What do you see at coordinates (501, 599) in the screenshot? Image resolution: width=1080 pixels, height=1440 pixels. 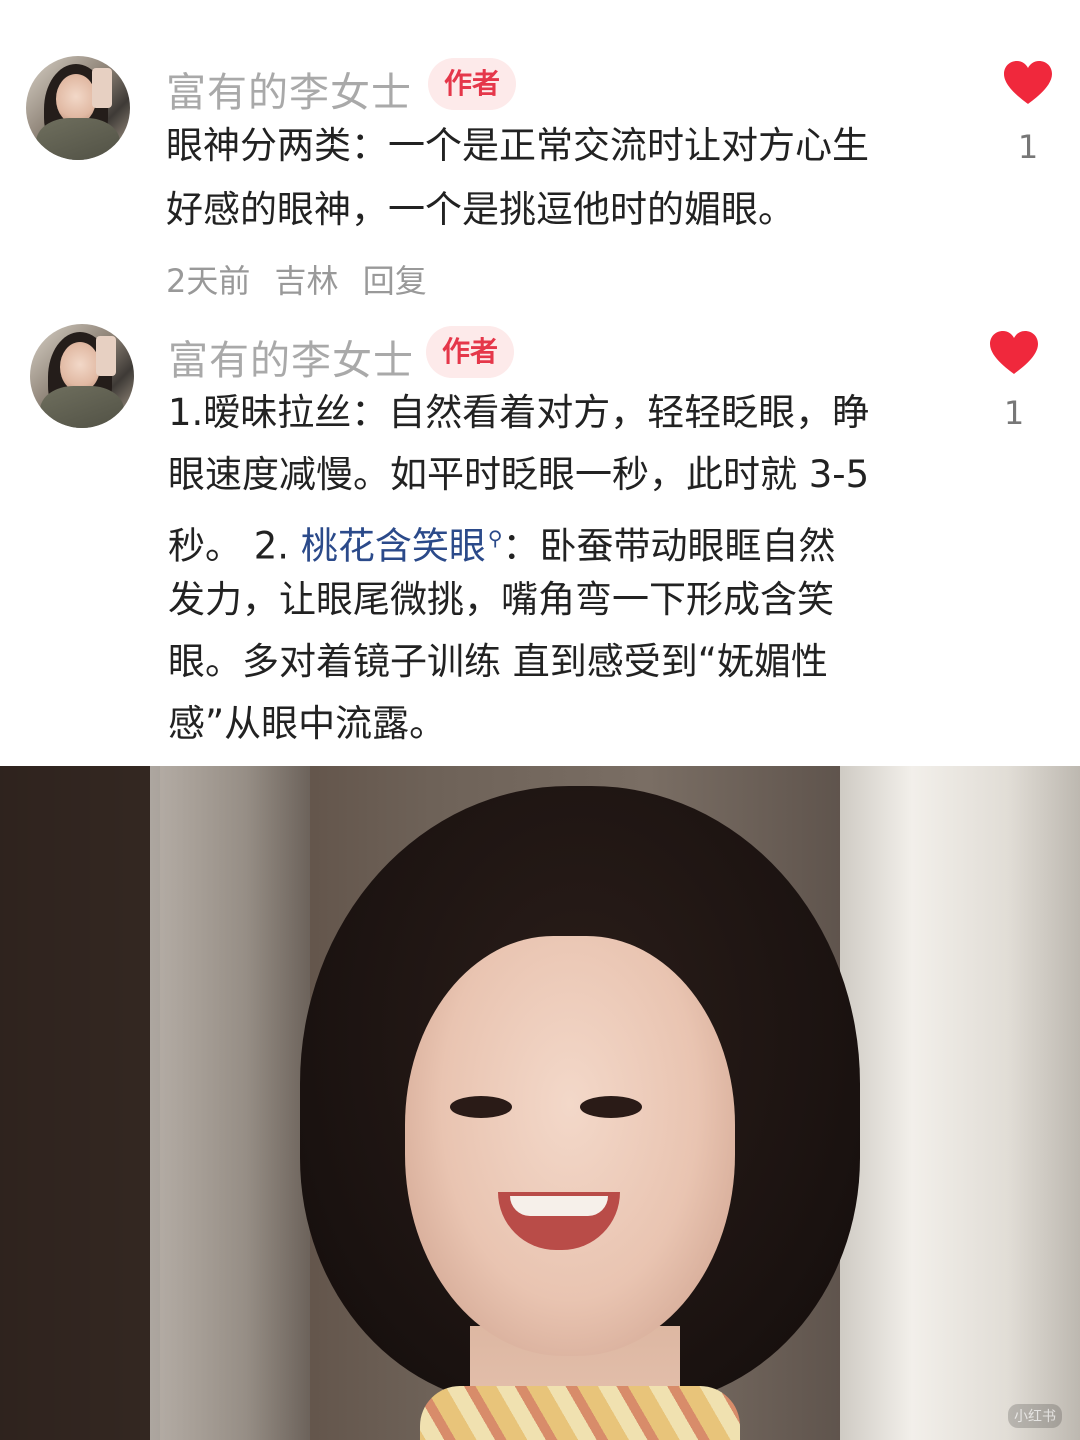 I see `comment-text-line-4: 发力，让眼尾微挑，嘴角弯一下形成含笑` at bounding box center [501, 599].